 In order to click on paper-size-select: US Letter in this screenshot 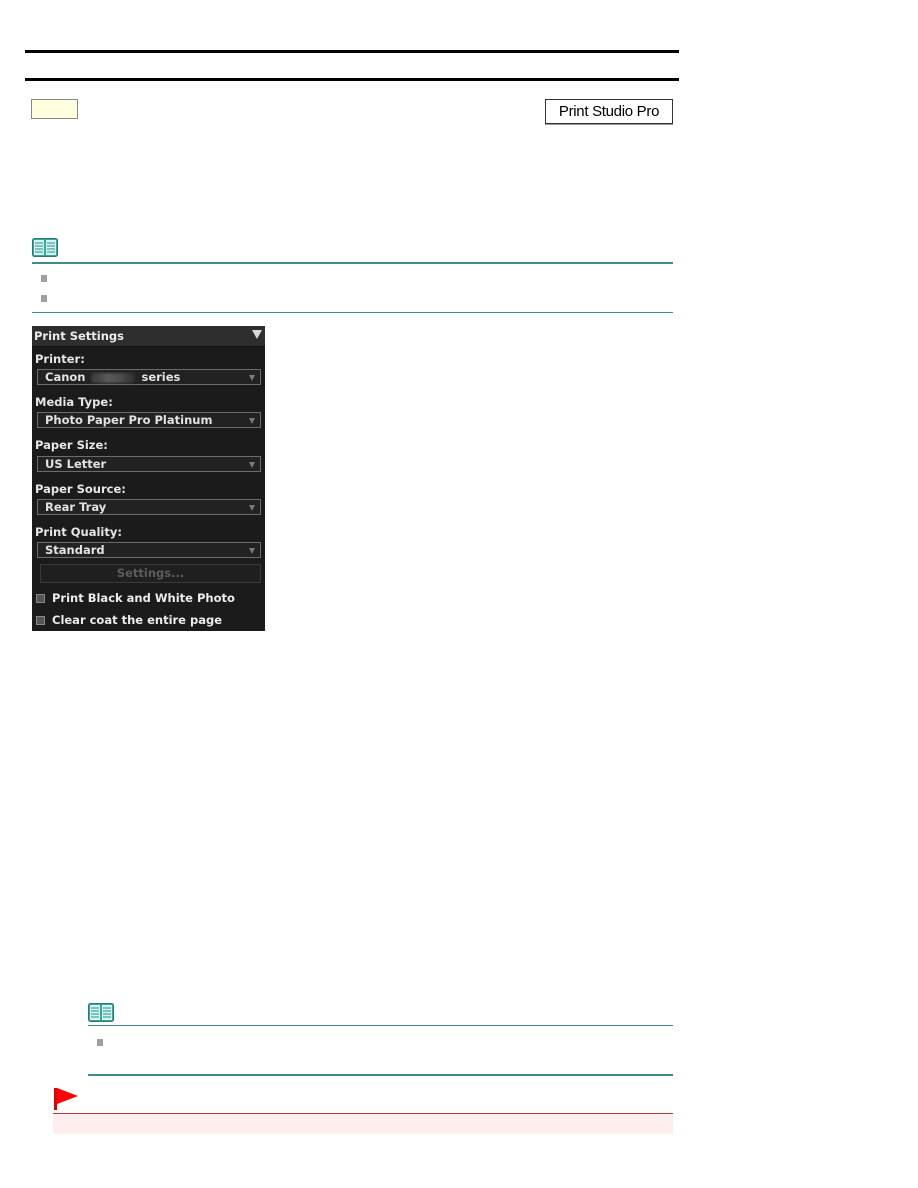, I will do `click(149, 464)`.